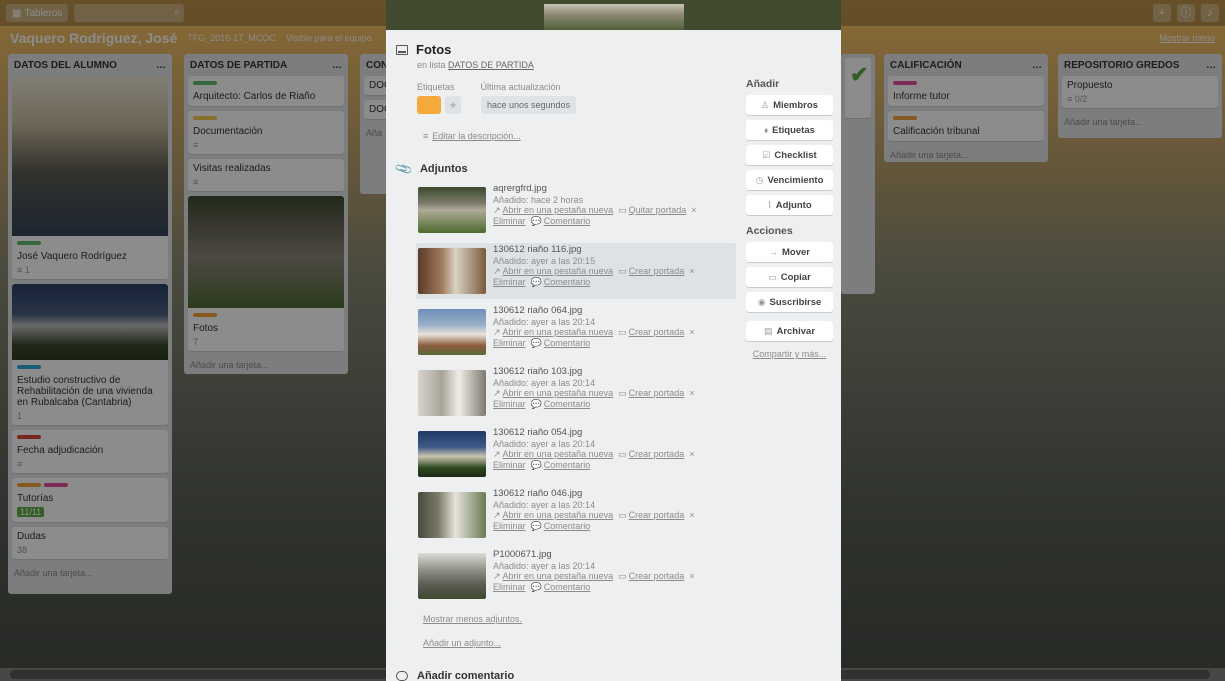 The height and width of the screenshot is (681, 1225). Describe the element at coordinates (90, 543) in the screenshot. I see `list-card: Dudas 38` at that location.